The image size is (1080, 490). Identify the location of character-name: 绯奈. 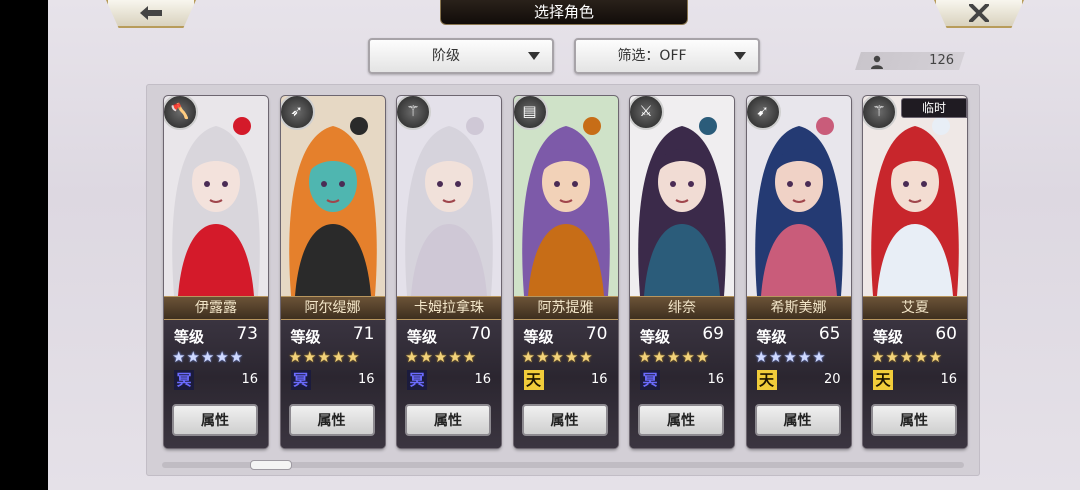
(682, 308).